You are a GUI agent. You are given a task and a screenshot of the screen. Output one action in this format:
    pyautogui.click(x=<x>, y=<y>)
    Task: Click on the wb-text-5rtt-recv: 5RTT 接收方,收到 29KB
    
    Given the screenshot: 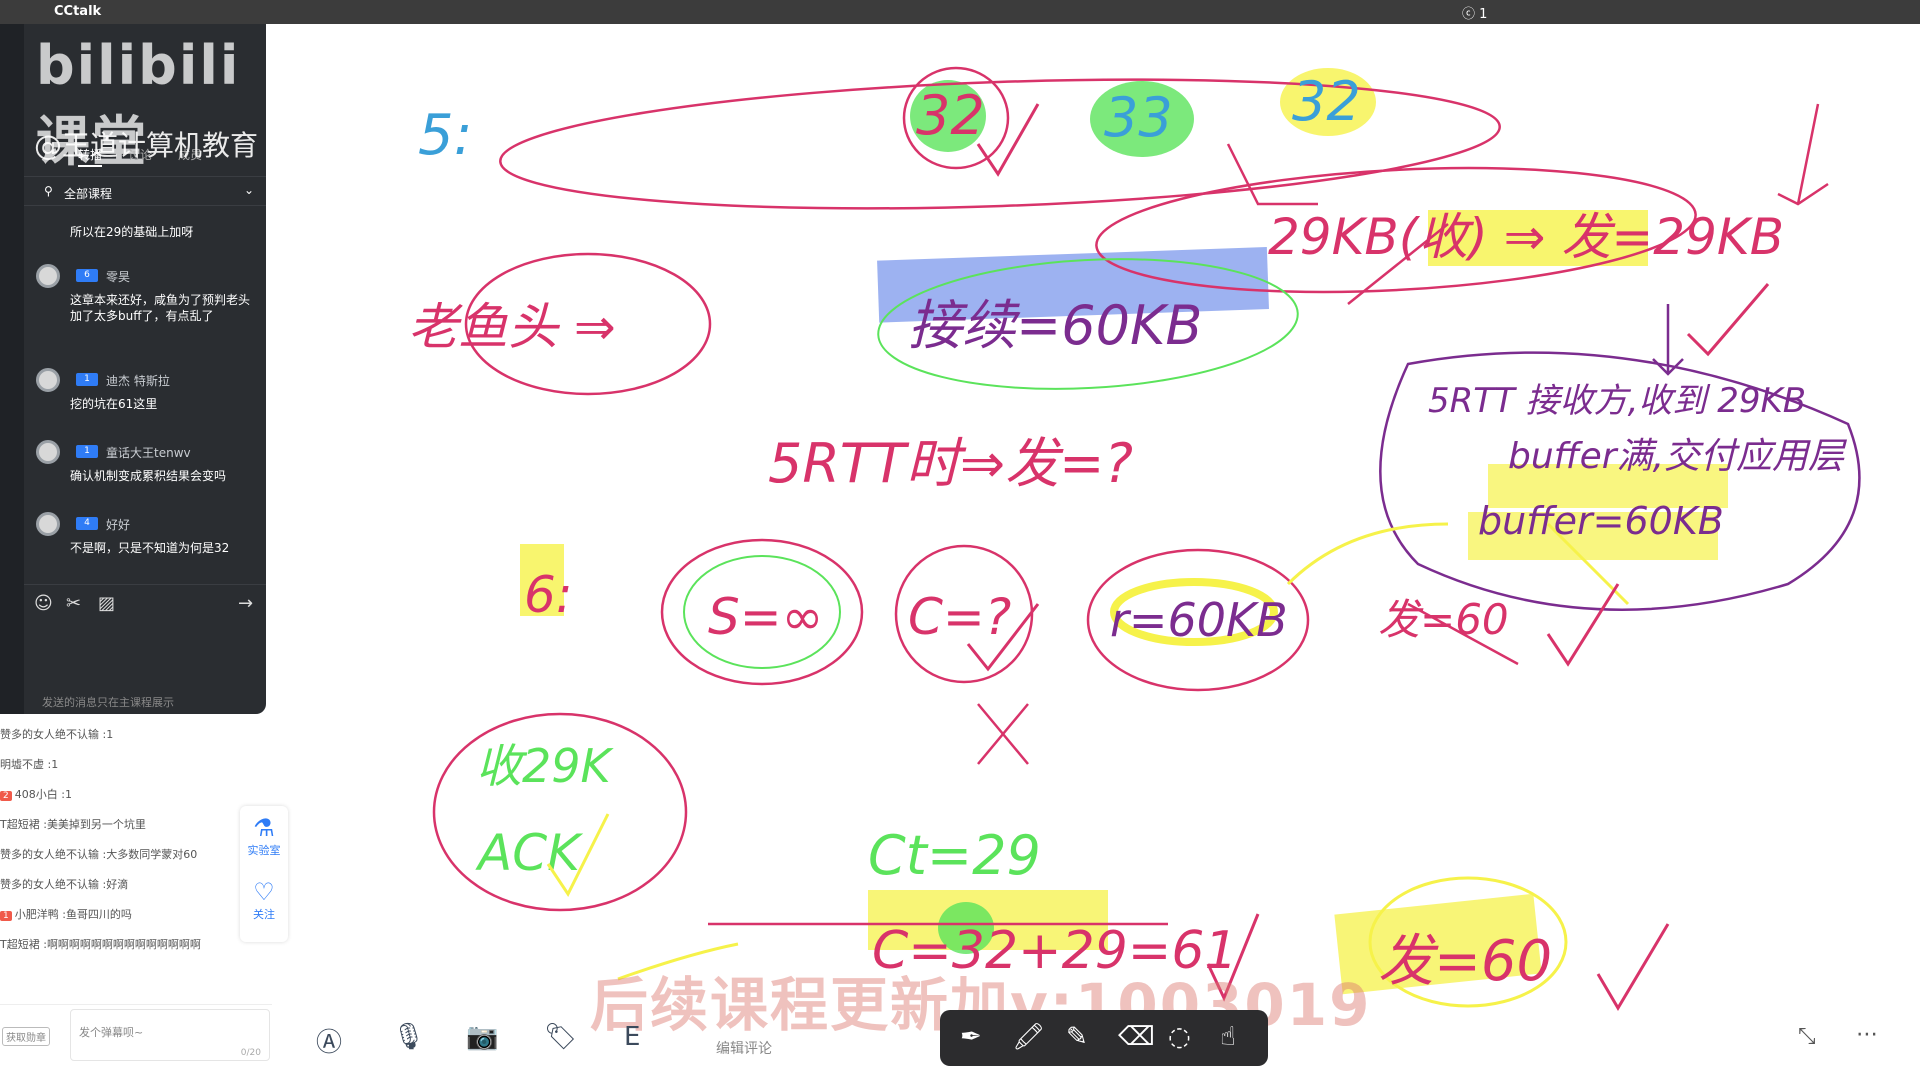 What is the action you would take?
    pyautogui.click(x=1617, y=401)
    